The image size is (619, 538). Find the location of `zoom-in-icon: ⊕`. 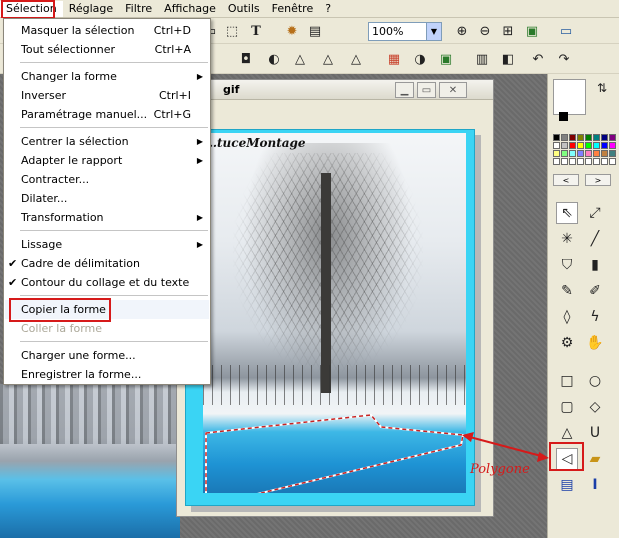

zoom-in-icon: ⊕ is located at coordinates (462, 31).